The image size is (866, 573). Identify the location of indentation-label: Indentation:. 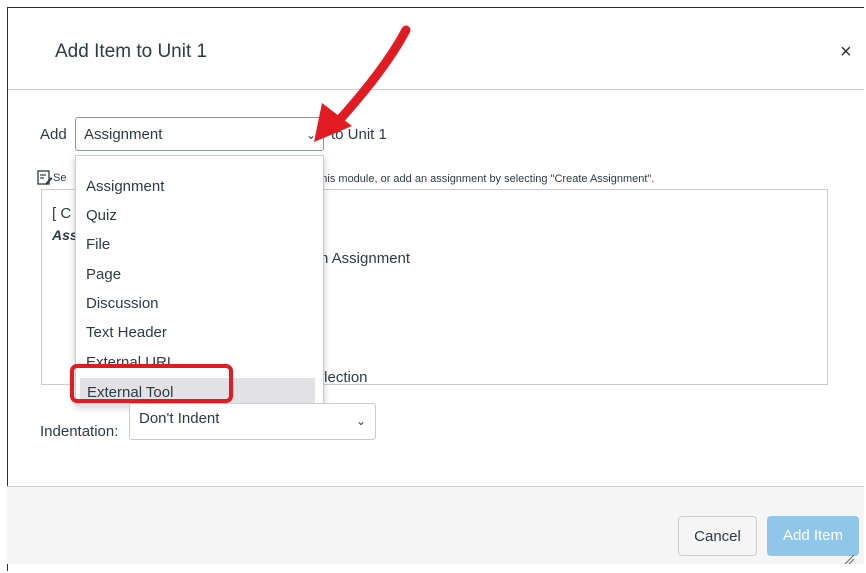
(79, 431).